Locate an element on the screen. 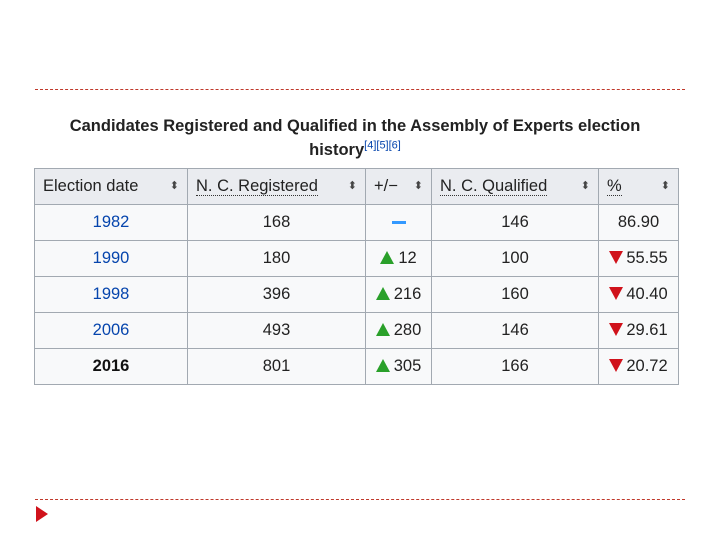 This screenshot has height=540, width=720. change-value: 12 is located at coordinates (407, 258).